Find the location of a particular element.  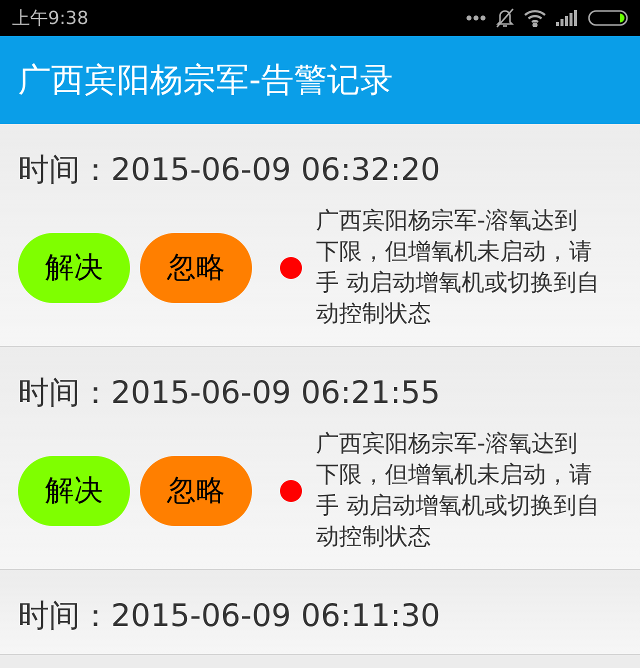

alarm-time: 时间：2015-06-09 06:32:20 is located at coordinates (230, 170).